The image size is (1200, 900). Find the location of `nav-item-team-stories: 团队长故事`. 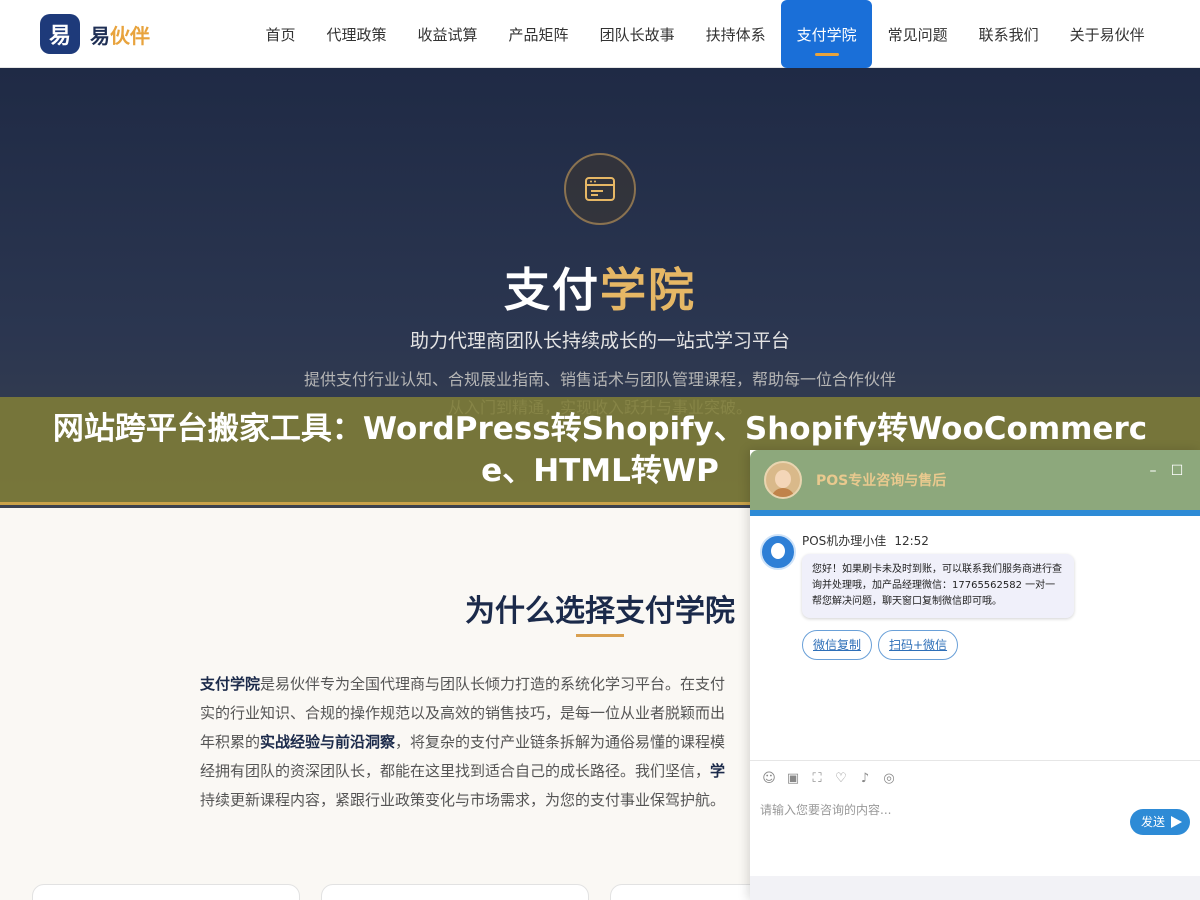

nav-item-team-stories: 团队长故事 is located at coordinates (637, 34).